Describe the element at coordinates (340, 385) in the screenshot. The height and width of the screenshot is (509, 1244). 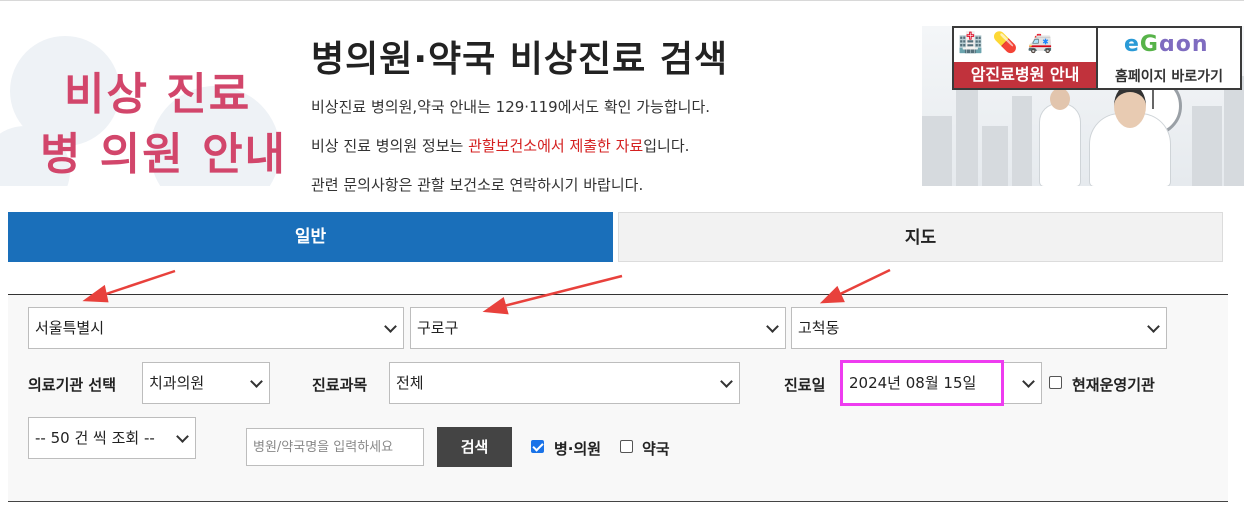
I see `department-label: 진료과목` at that location.